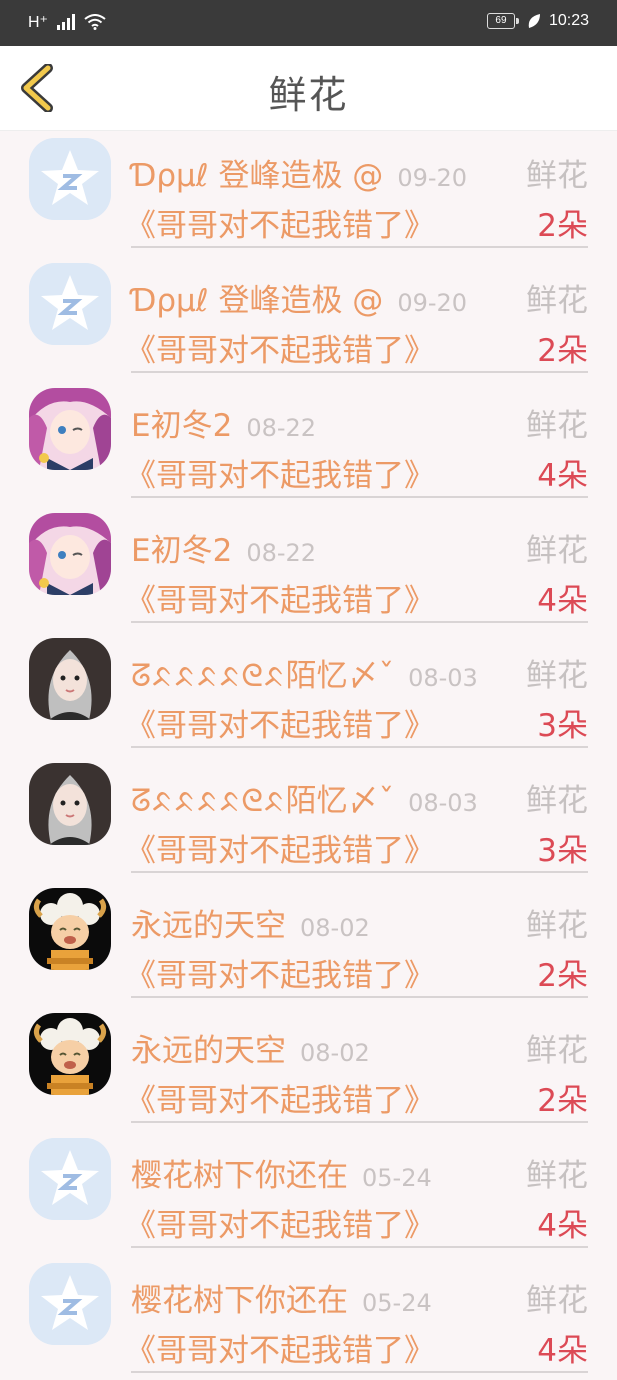 This screenshot has width=617, height=1380. I want to click on status-bar: H⁺ 69 10:23, so click(308, 23).